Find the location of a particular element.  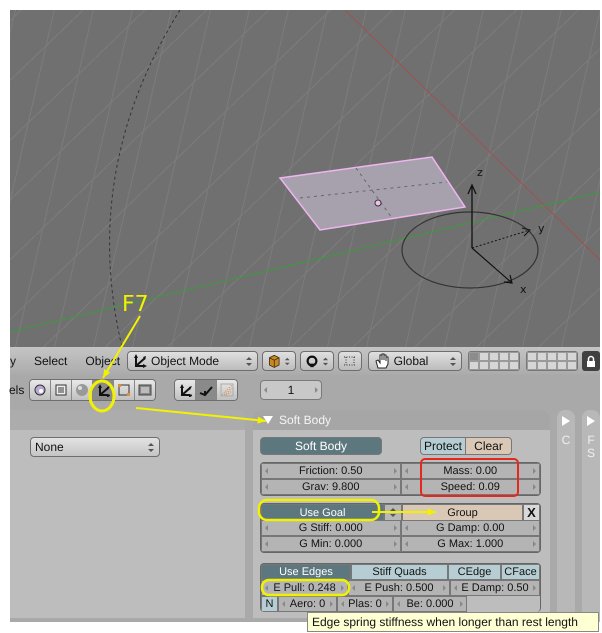

axis-label: y is located at coordinates (541, 228).